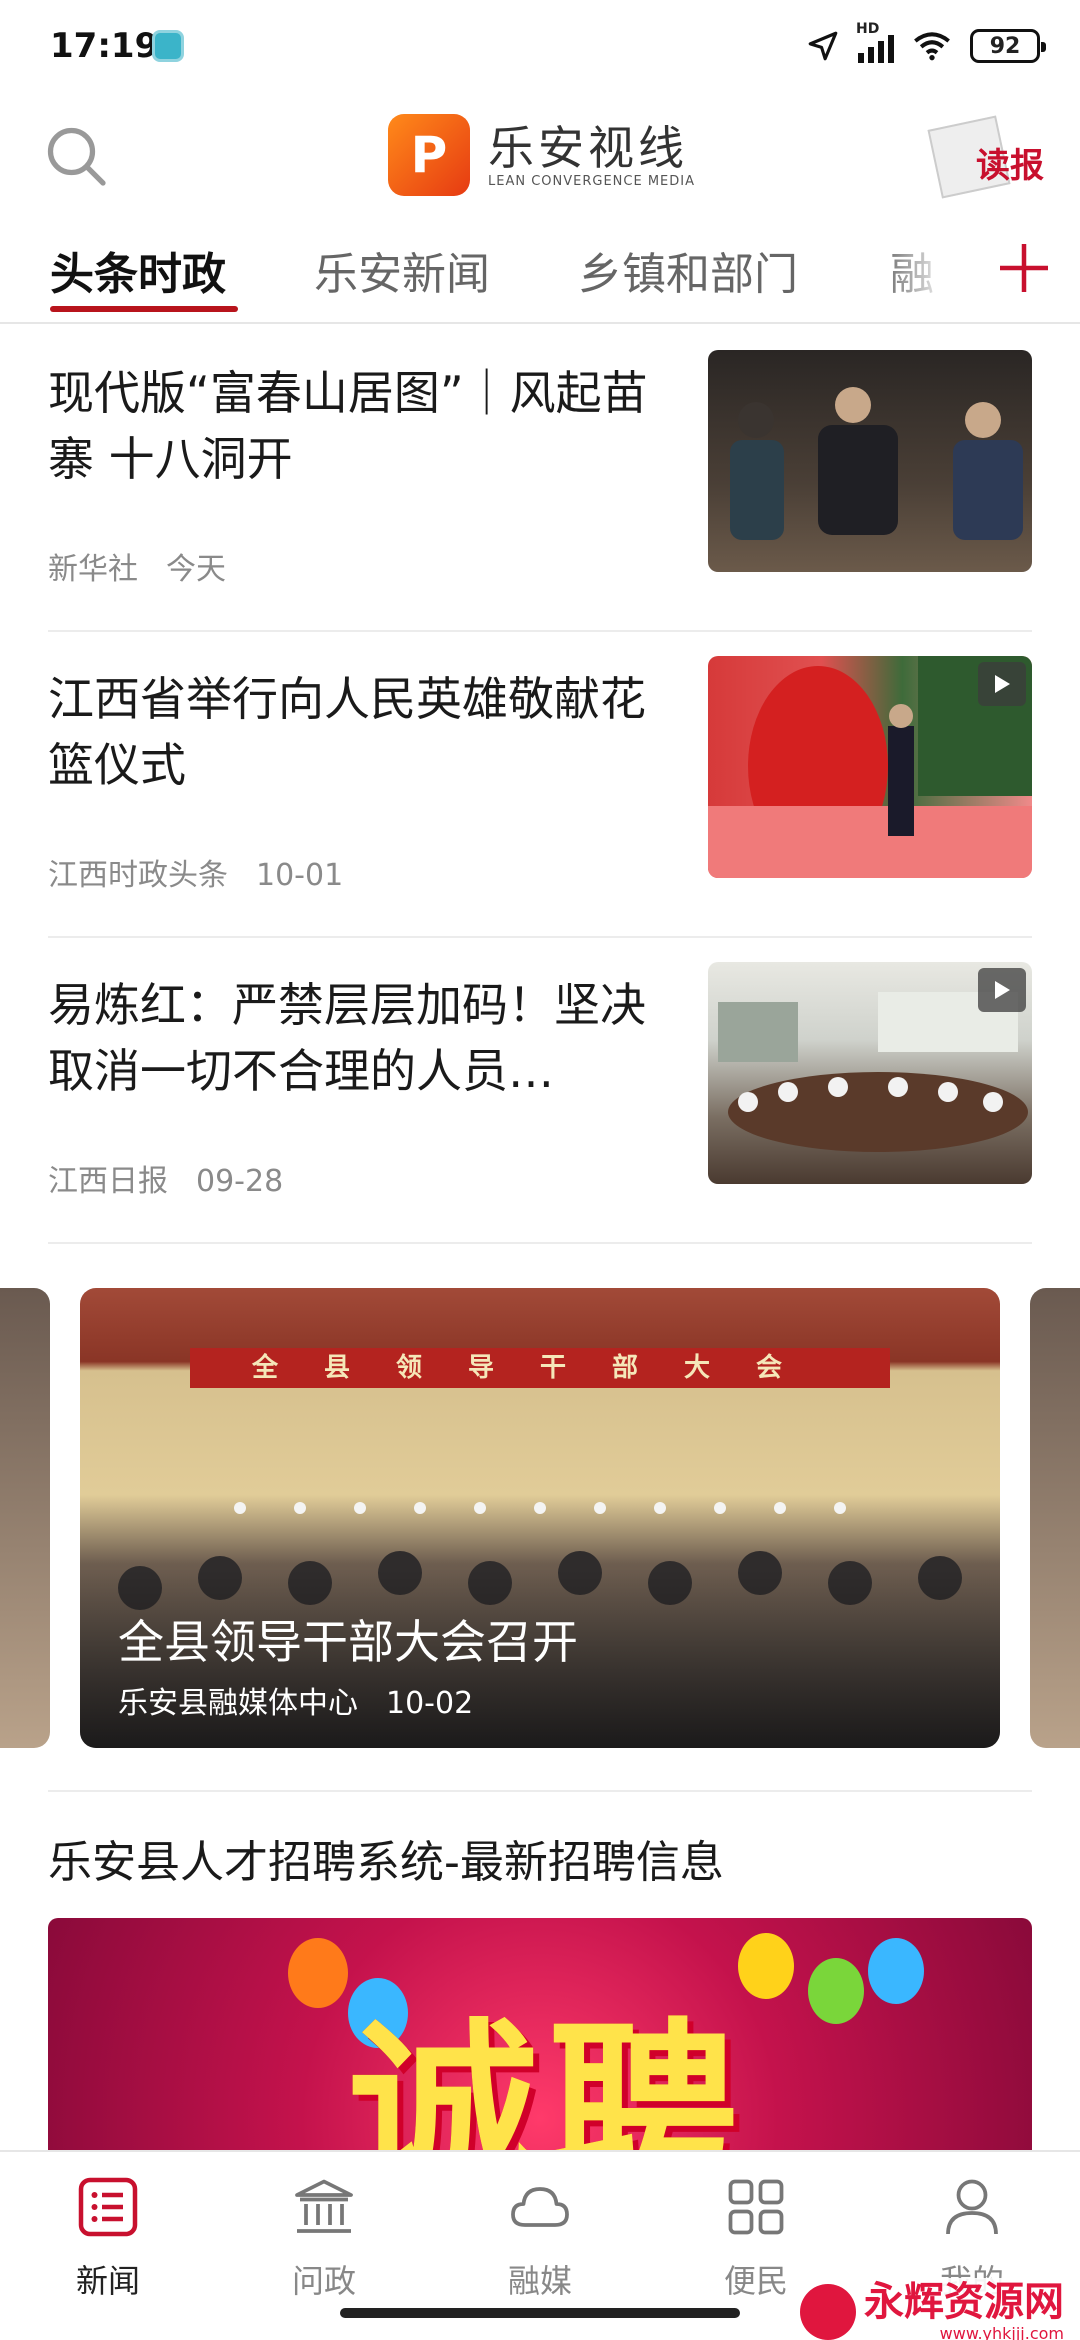  I want to click on read-newspaper-label: 读报, so click(1010, 166).